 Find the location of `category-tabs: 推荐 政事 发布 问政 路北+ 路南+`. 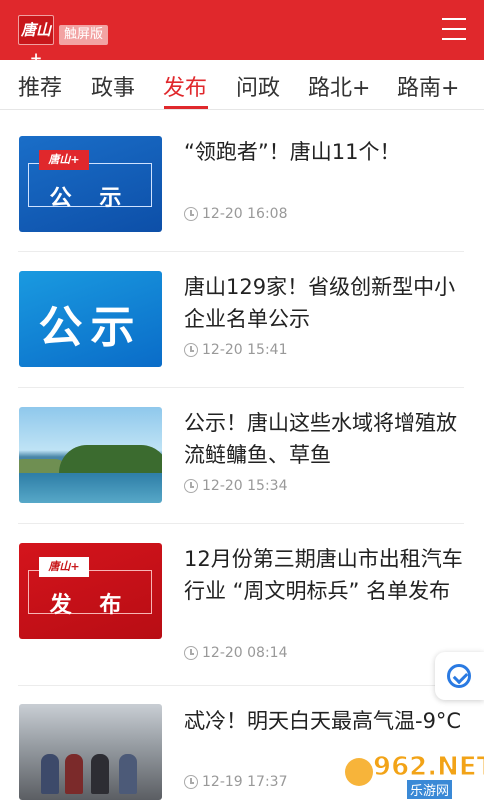

category-tabs: 推荐 政事 发布 问政 路北+ 路南+ is located at coordinates (242, 85).